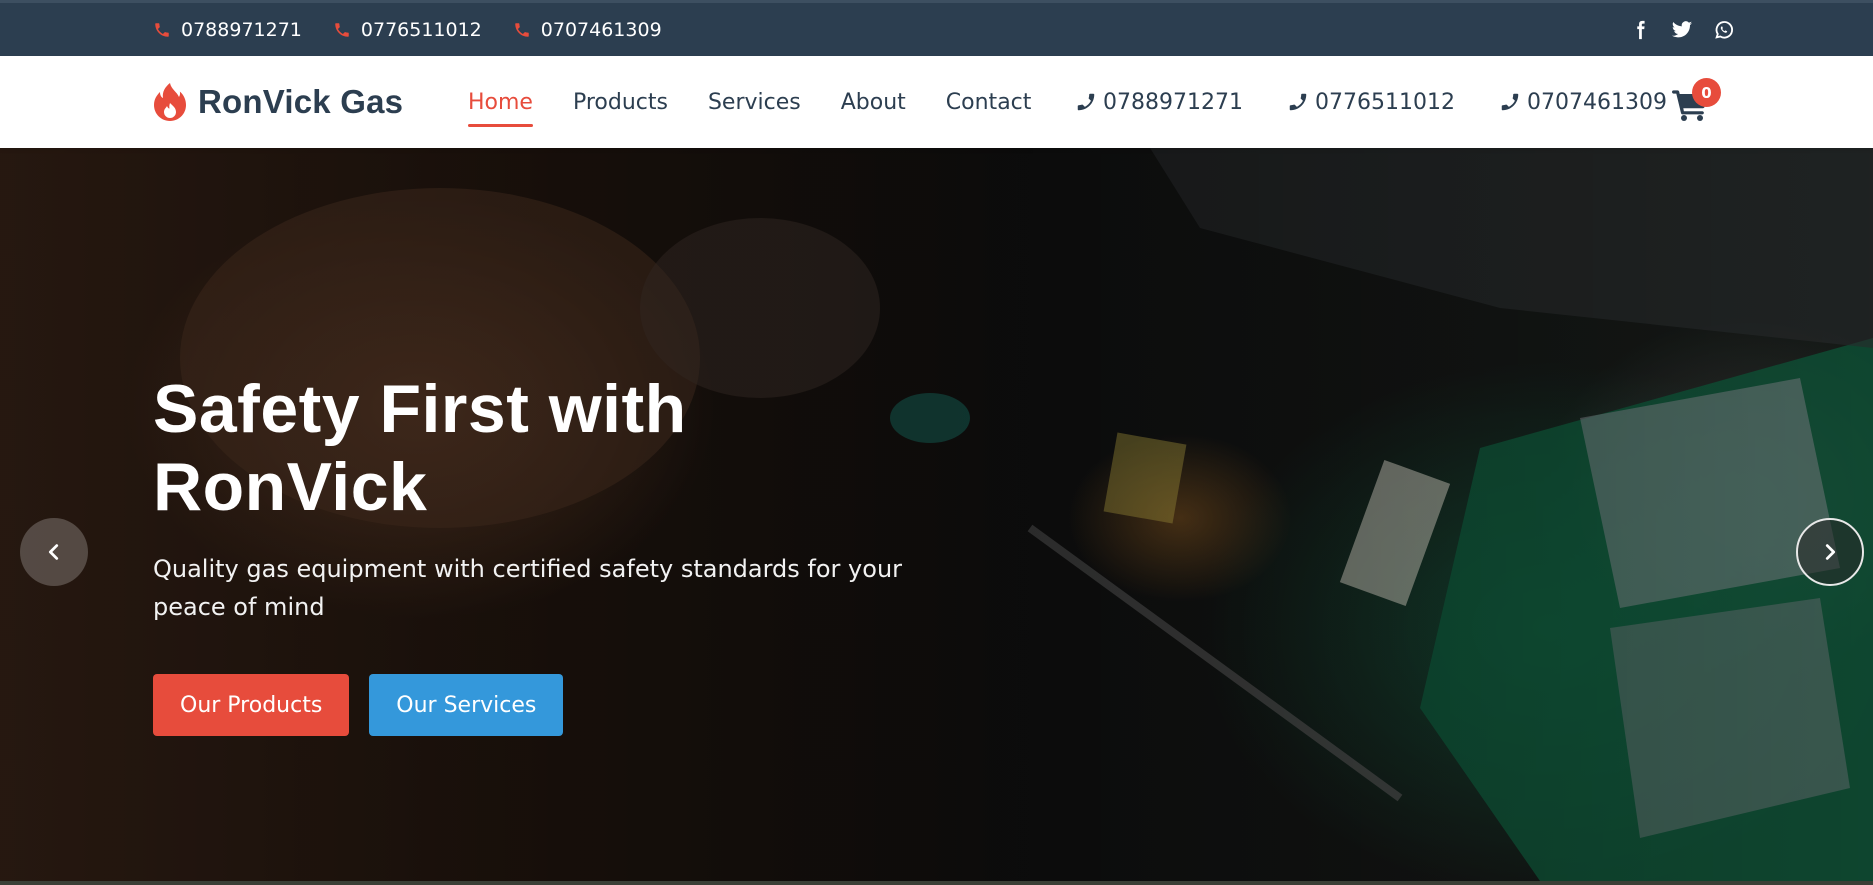  I want to click on header-phone-2: 0776511012, so click(1371, 102).